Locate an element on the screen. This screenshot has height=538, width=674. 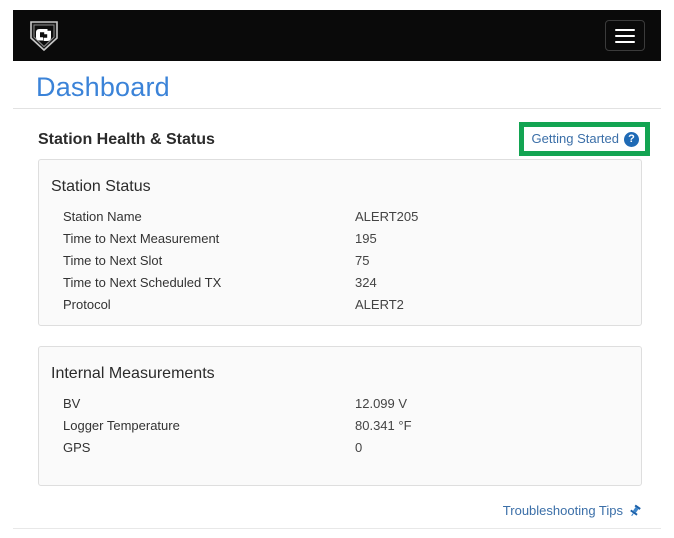
campbell-scientific-shield-logo is located at coordinates (44, 35).